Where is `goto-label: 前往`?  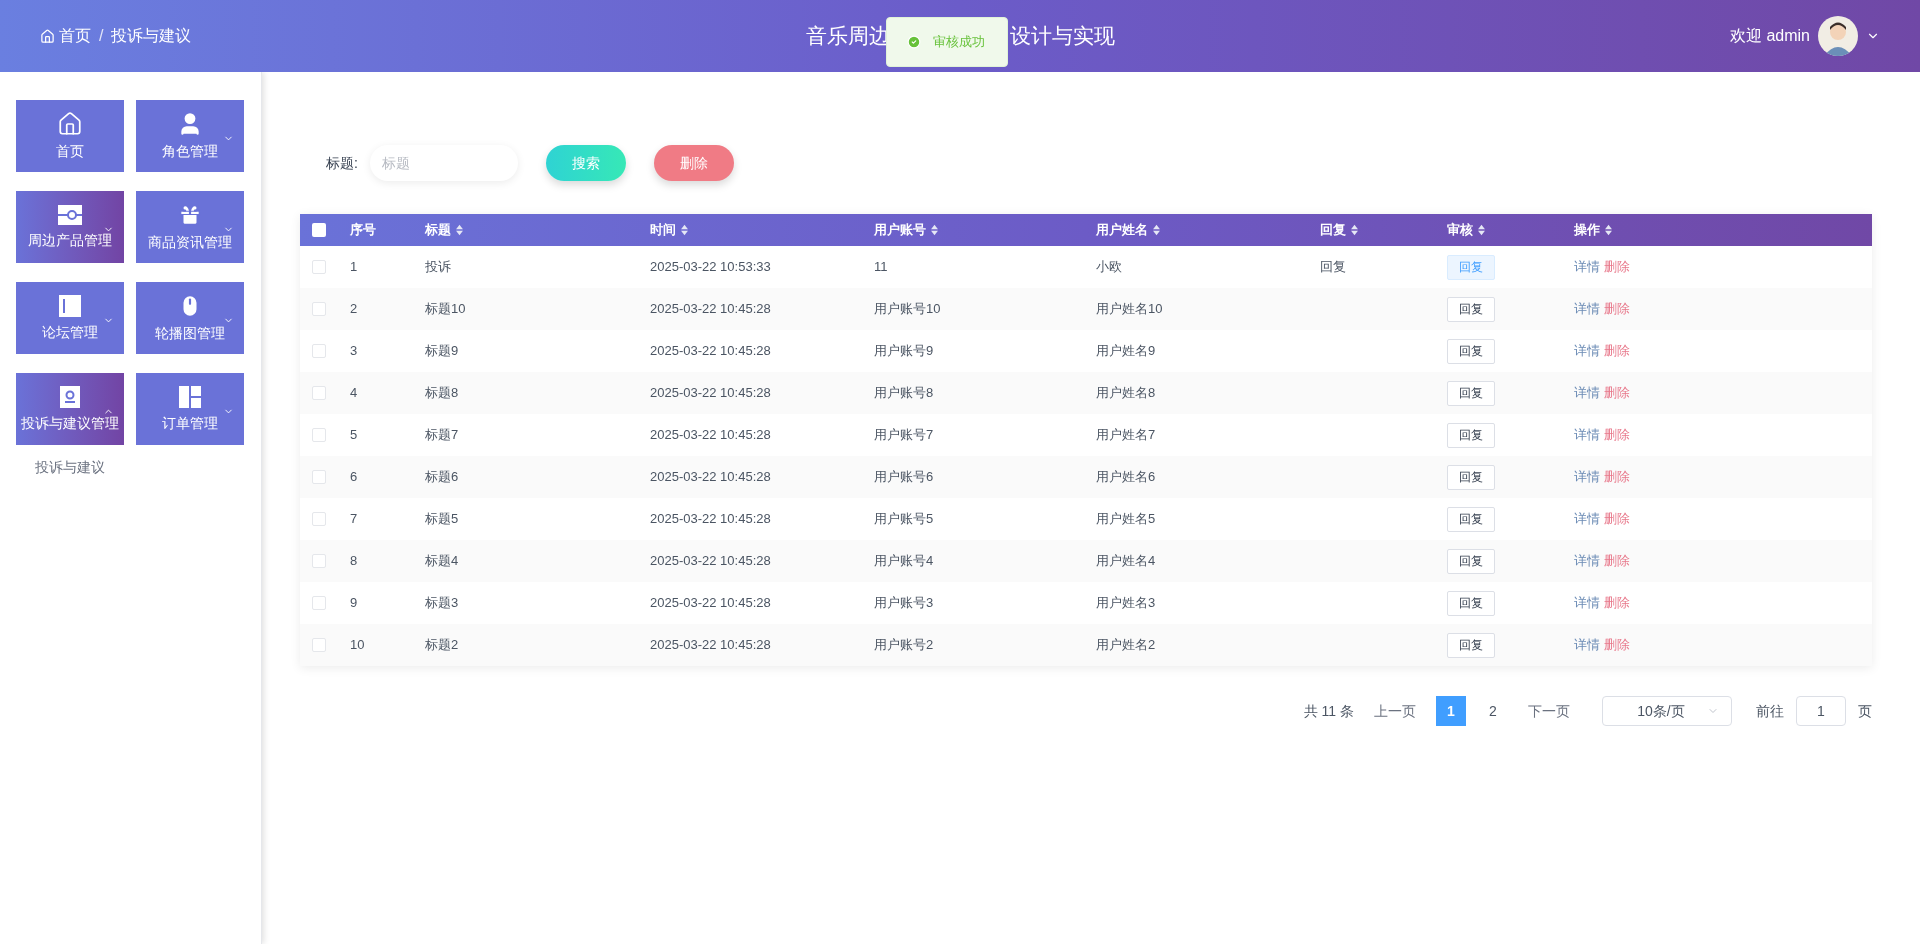 goto-label: 前往 is located at coordinates (1770, 711).